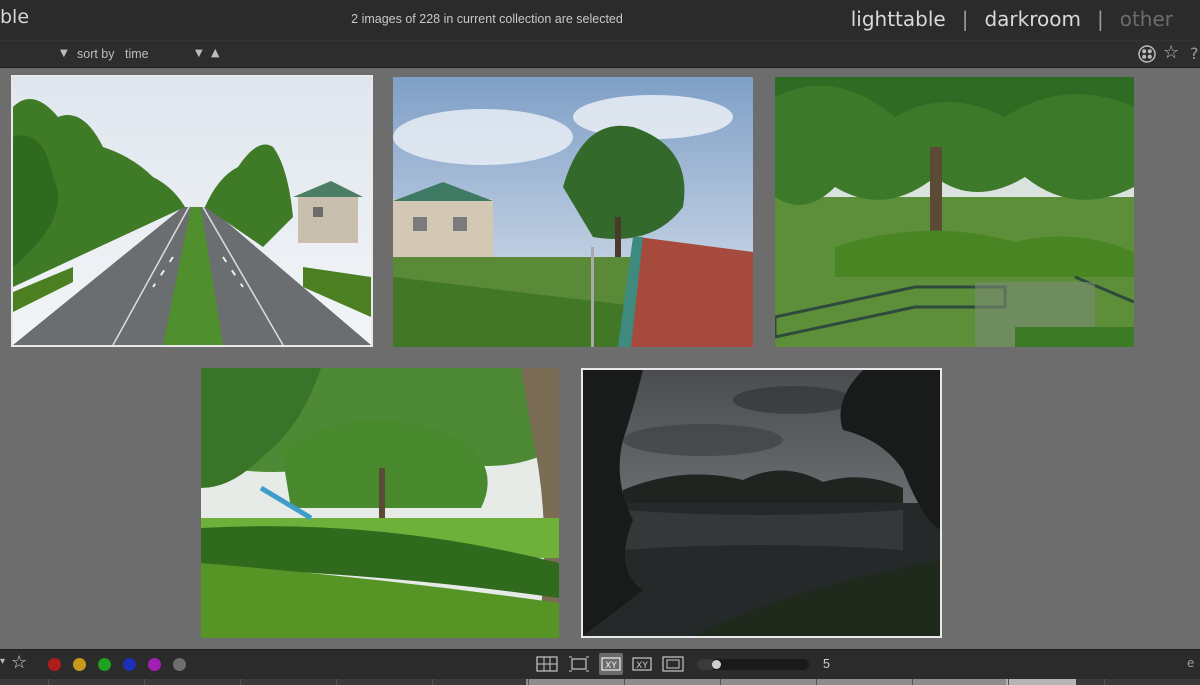 The image size is (1200, 685). Describe the element at coordinates (600, 54) in the screenshot. I see `top-toolbar: ▼ sort by time ▼ ▲ ☆ ?` at that location.